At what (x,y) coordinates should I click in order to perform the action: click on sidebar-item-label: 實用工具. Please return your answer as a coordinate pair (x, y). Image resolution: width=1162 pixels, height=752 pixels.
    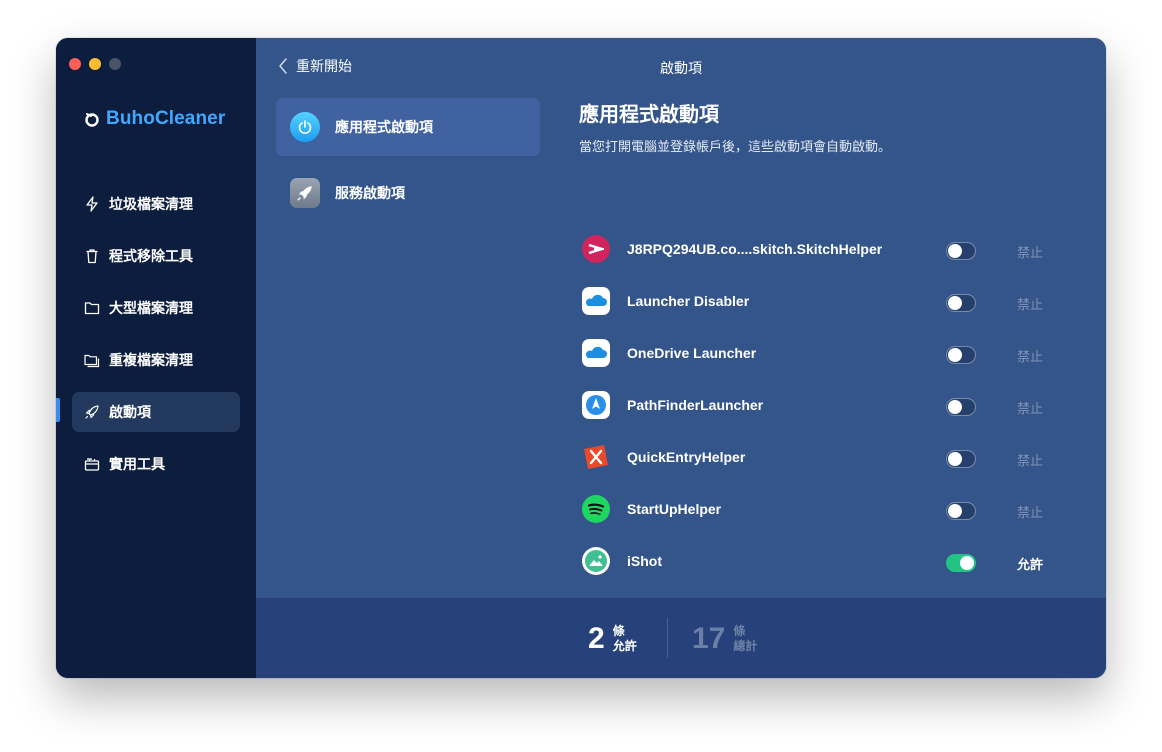
    Looking at the image, I should click on (137, 464).